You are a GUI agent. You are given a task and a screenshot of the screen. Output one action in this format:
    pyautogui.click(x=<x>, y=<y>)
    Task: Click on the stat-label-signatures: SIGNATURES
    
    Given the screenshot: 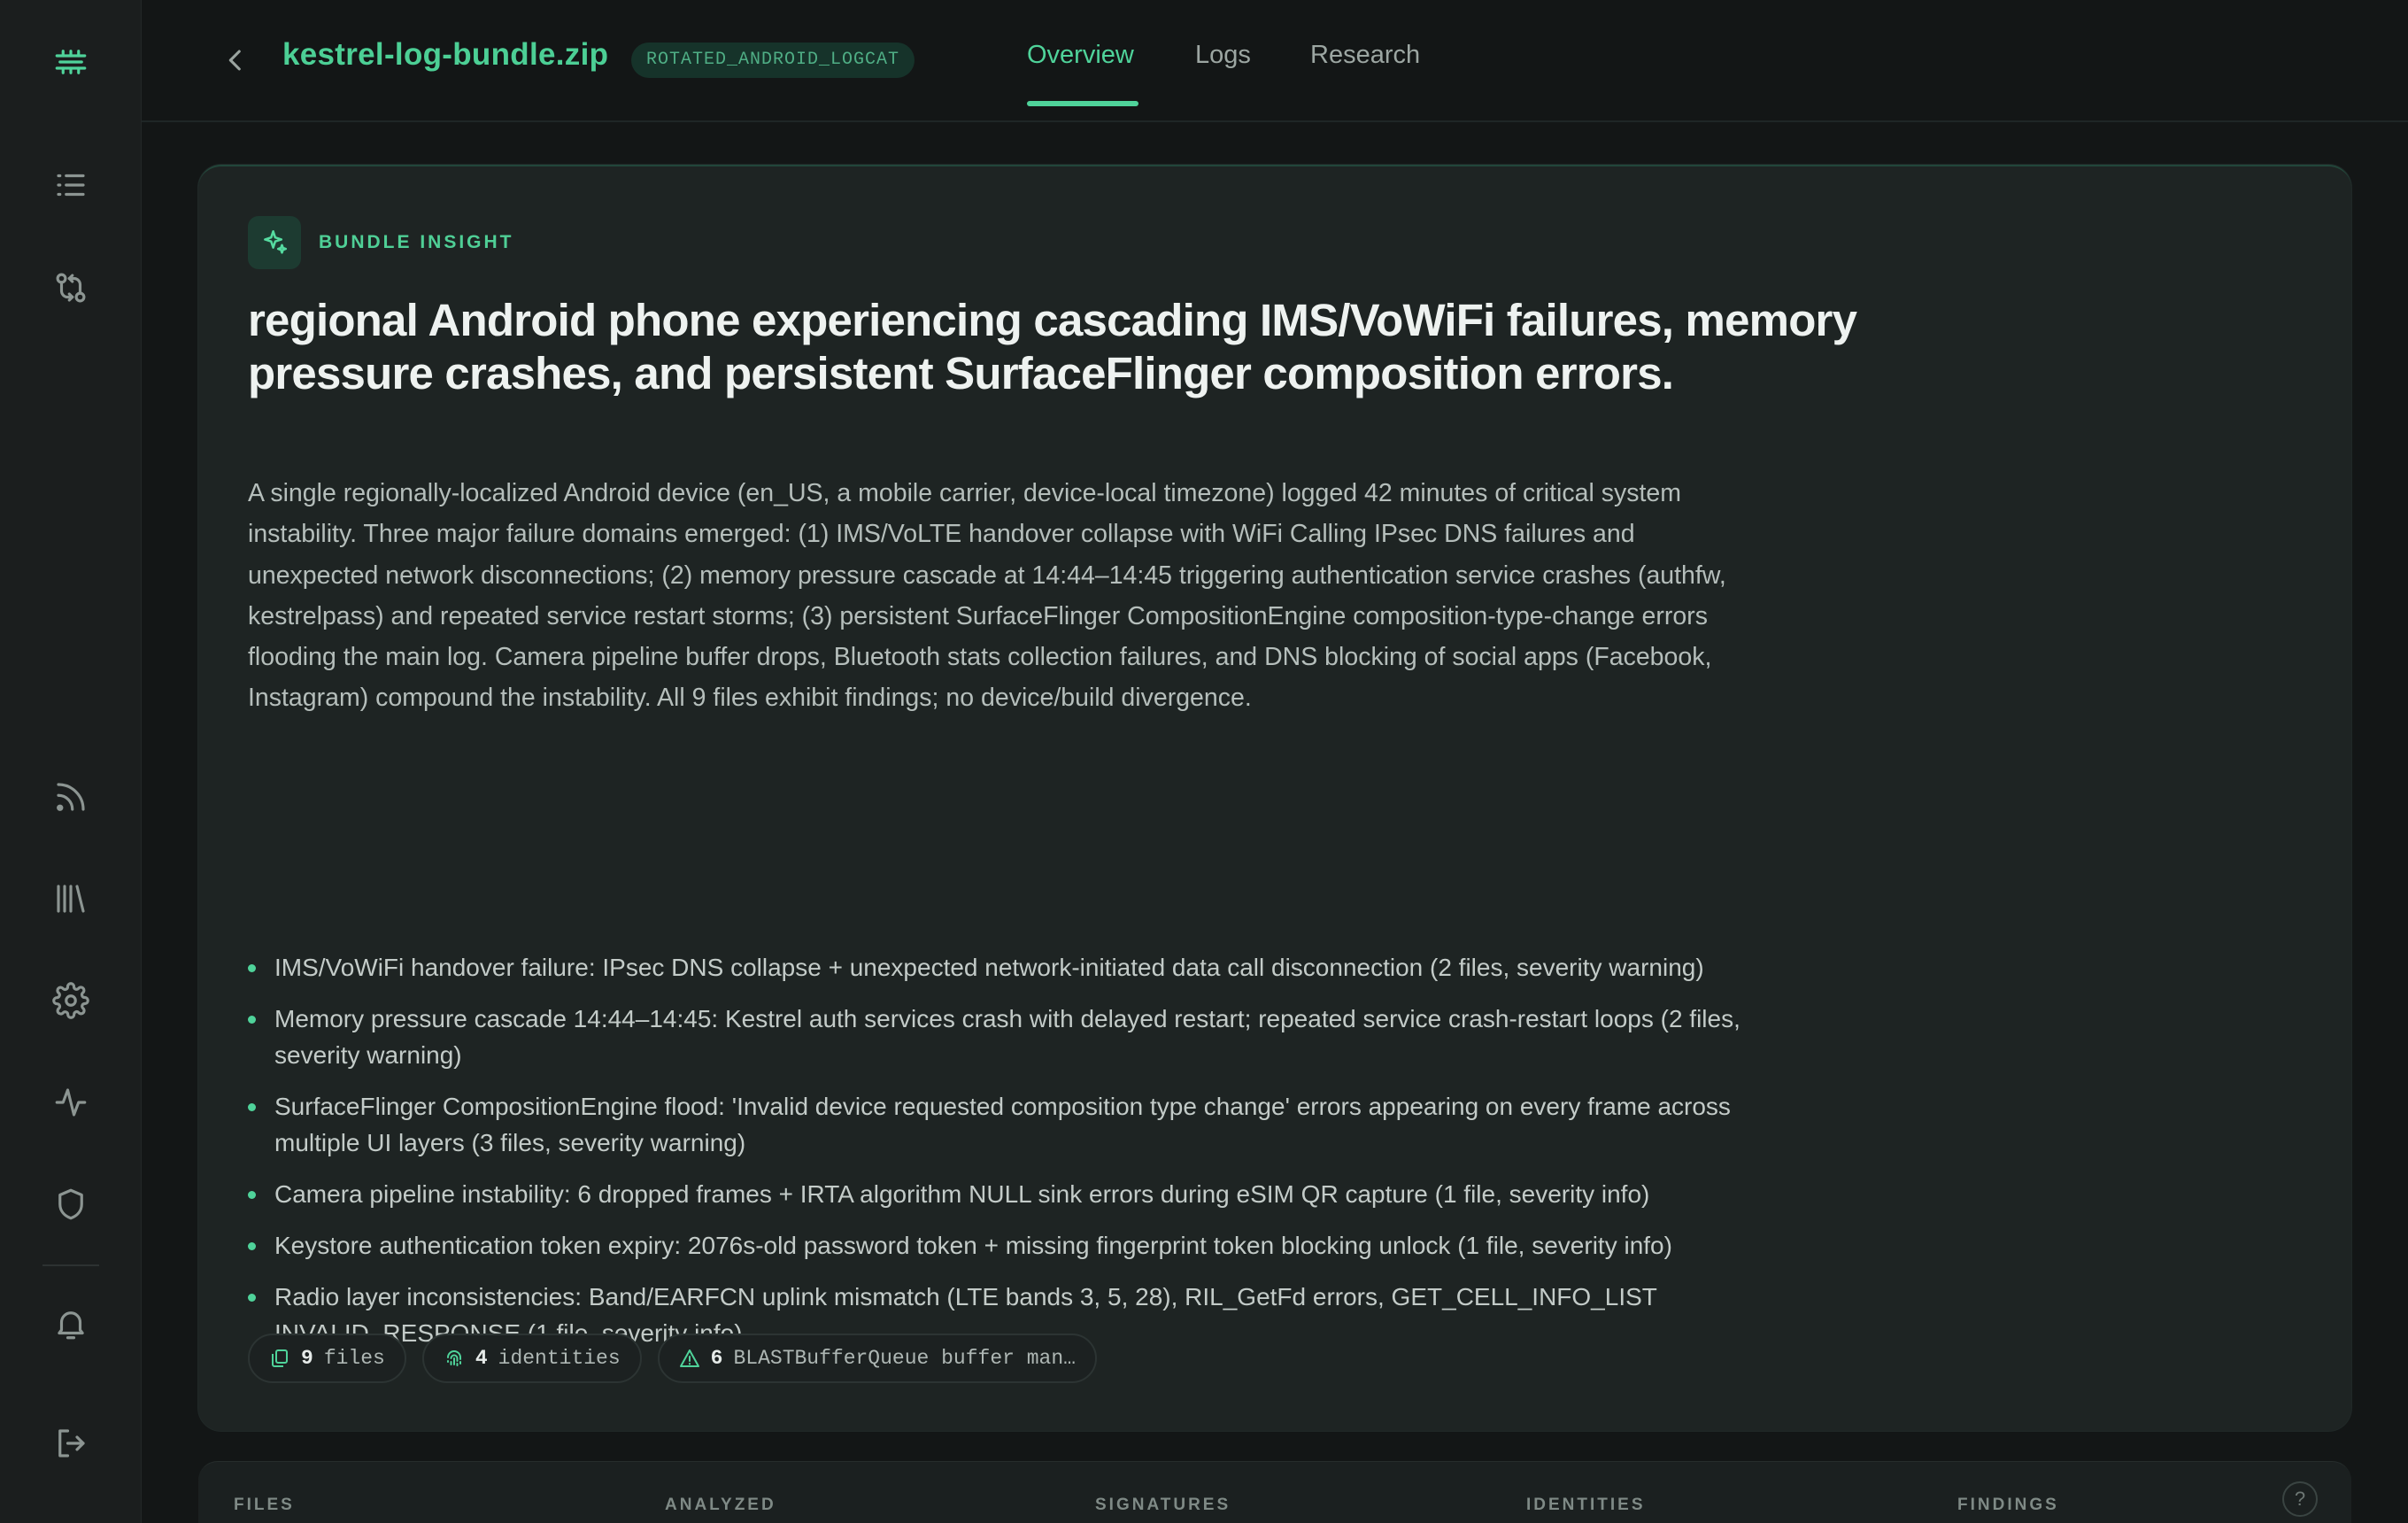 What is the action you would take?
    pyautogui.click(x=1163, y=1505)
    